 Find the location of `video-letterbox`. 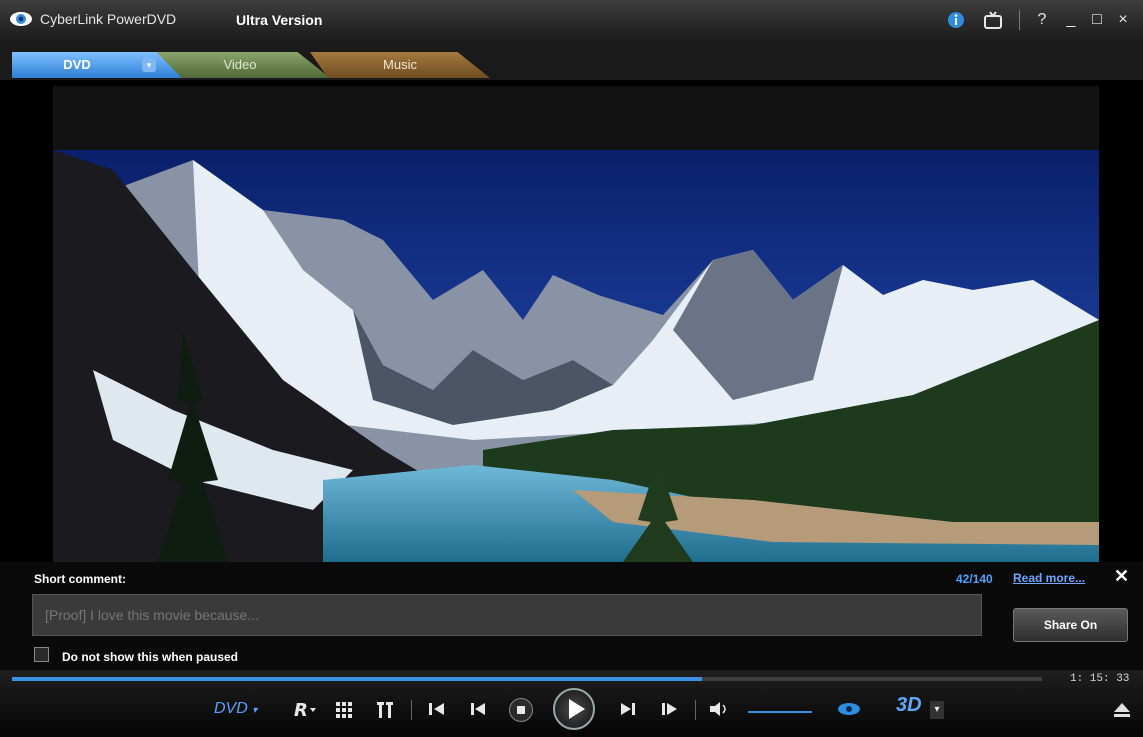

video-letterbox is located at coordinates (576, 118).